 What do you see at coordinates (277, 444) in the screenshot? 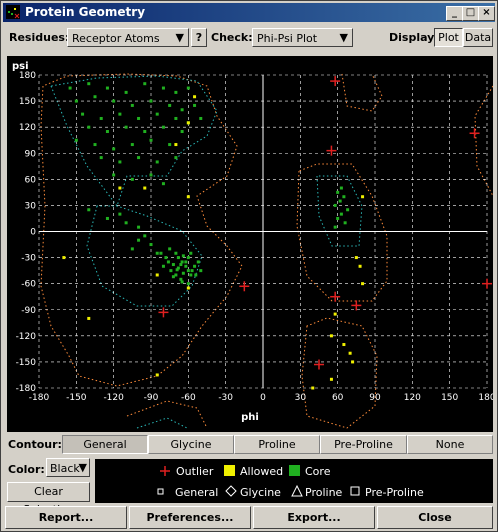
I see `contour-tab-proline: Proline` at bounding box center [277, 444].